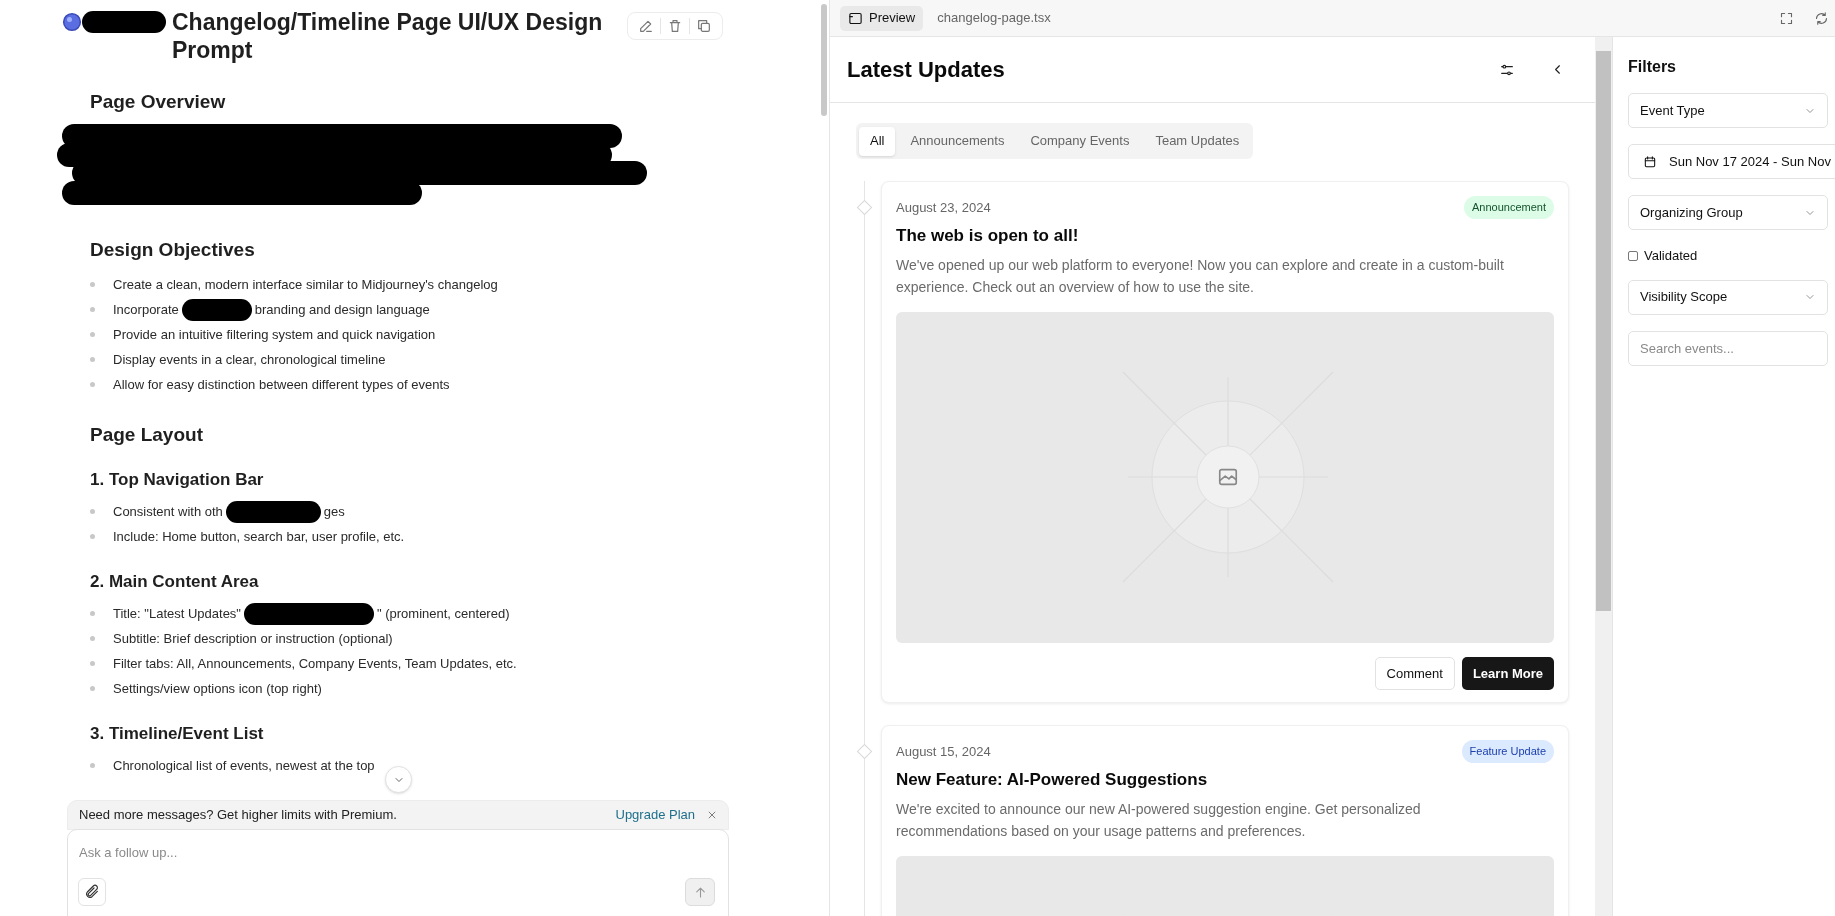 The width and height of the screenshot is (1835, 916). Describe the element at coordinates (274, 334) in the screenshot. I see `bullet-text: Provide an intuitive filtering system and quick navigation` at that location.